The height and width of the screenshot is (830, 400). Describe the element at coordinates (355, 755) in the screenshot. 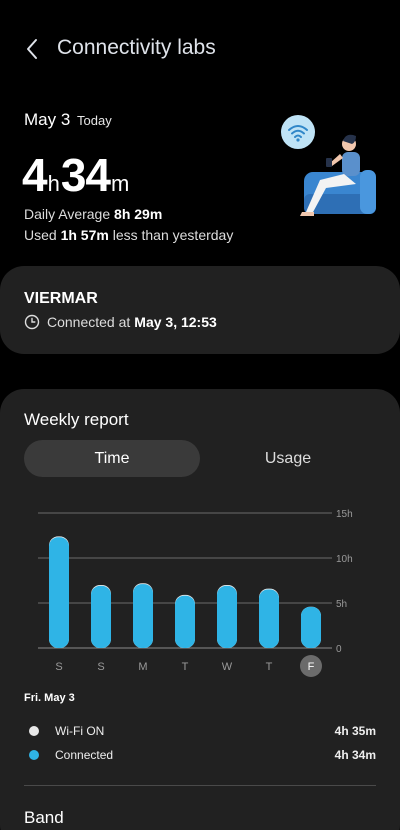

I see `connected-value: 4h 34m` at that location.